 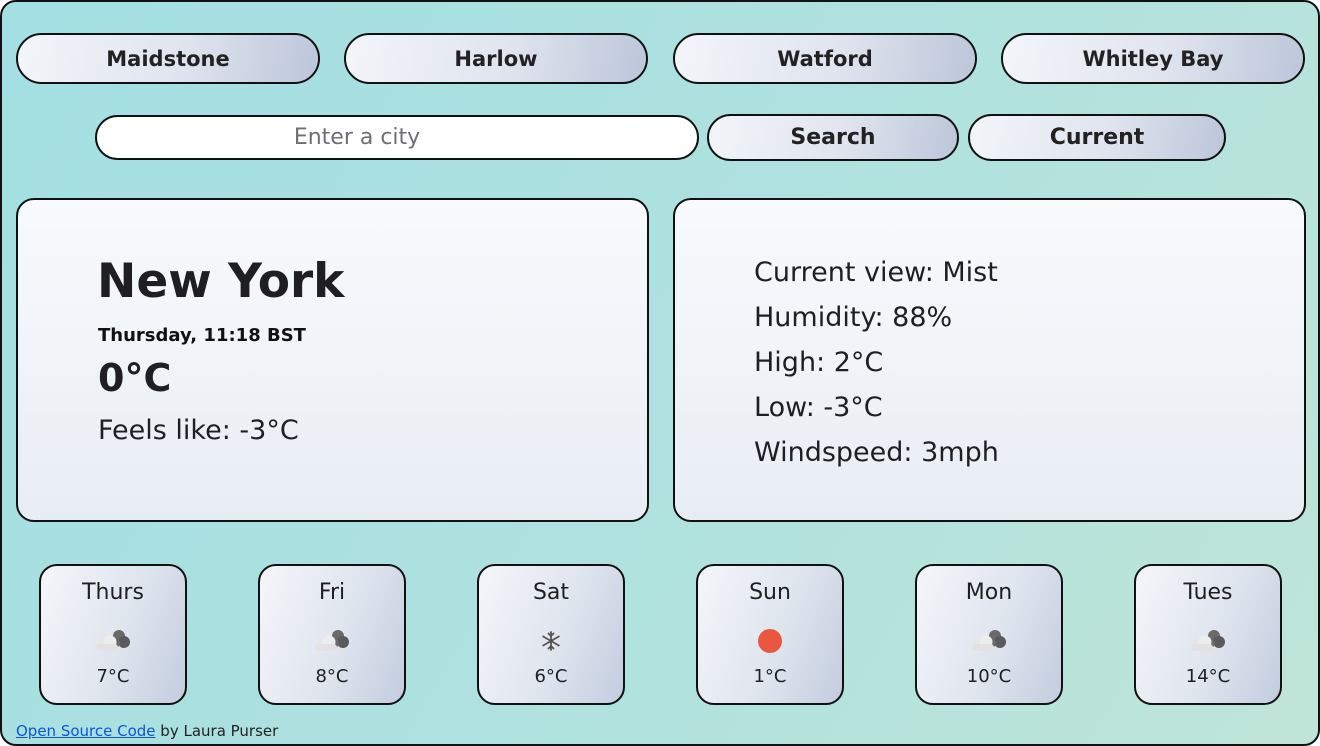 I want to click on sun-icon, so click(x=770, y=641).